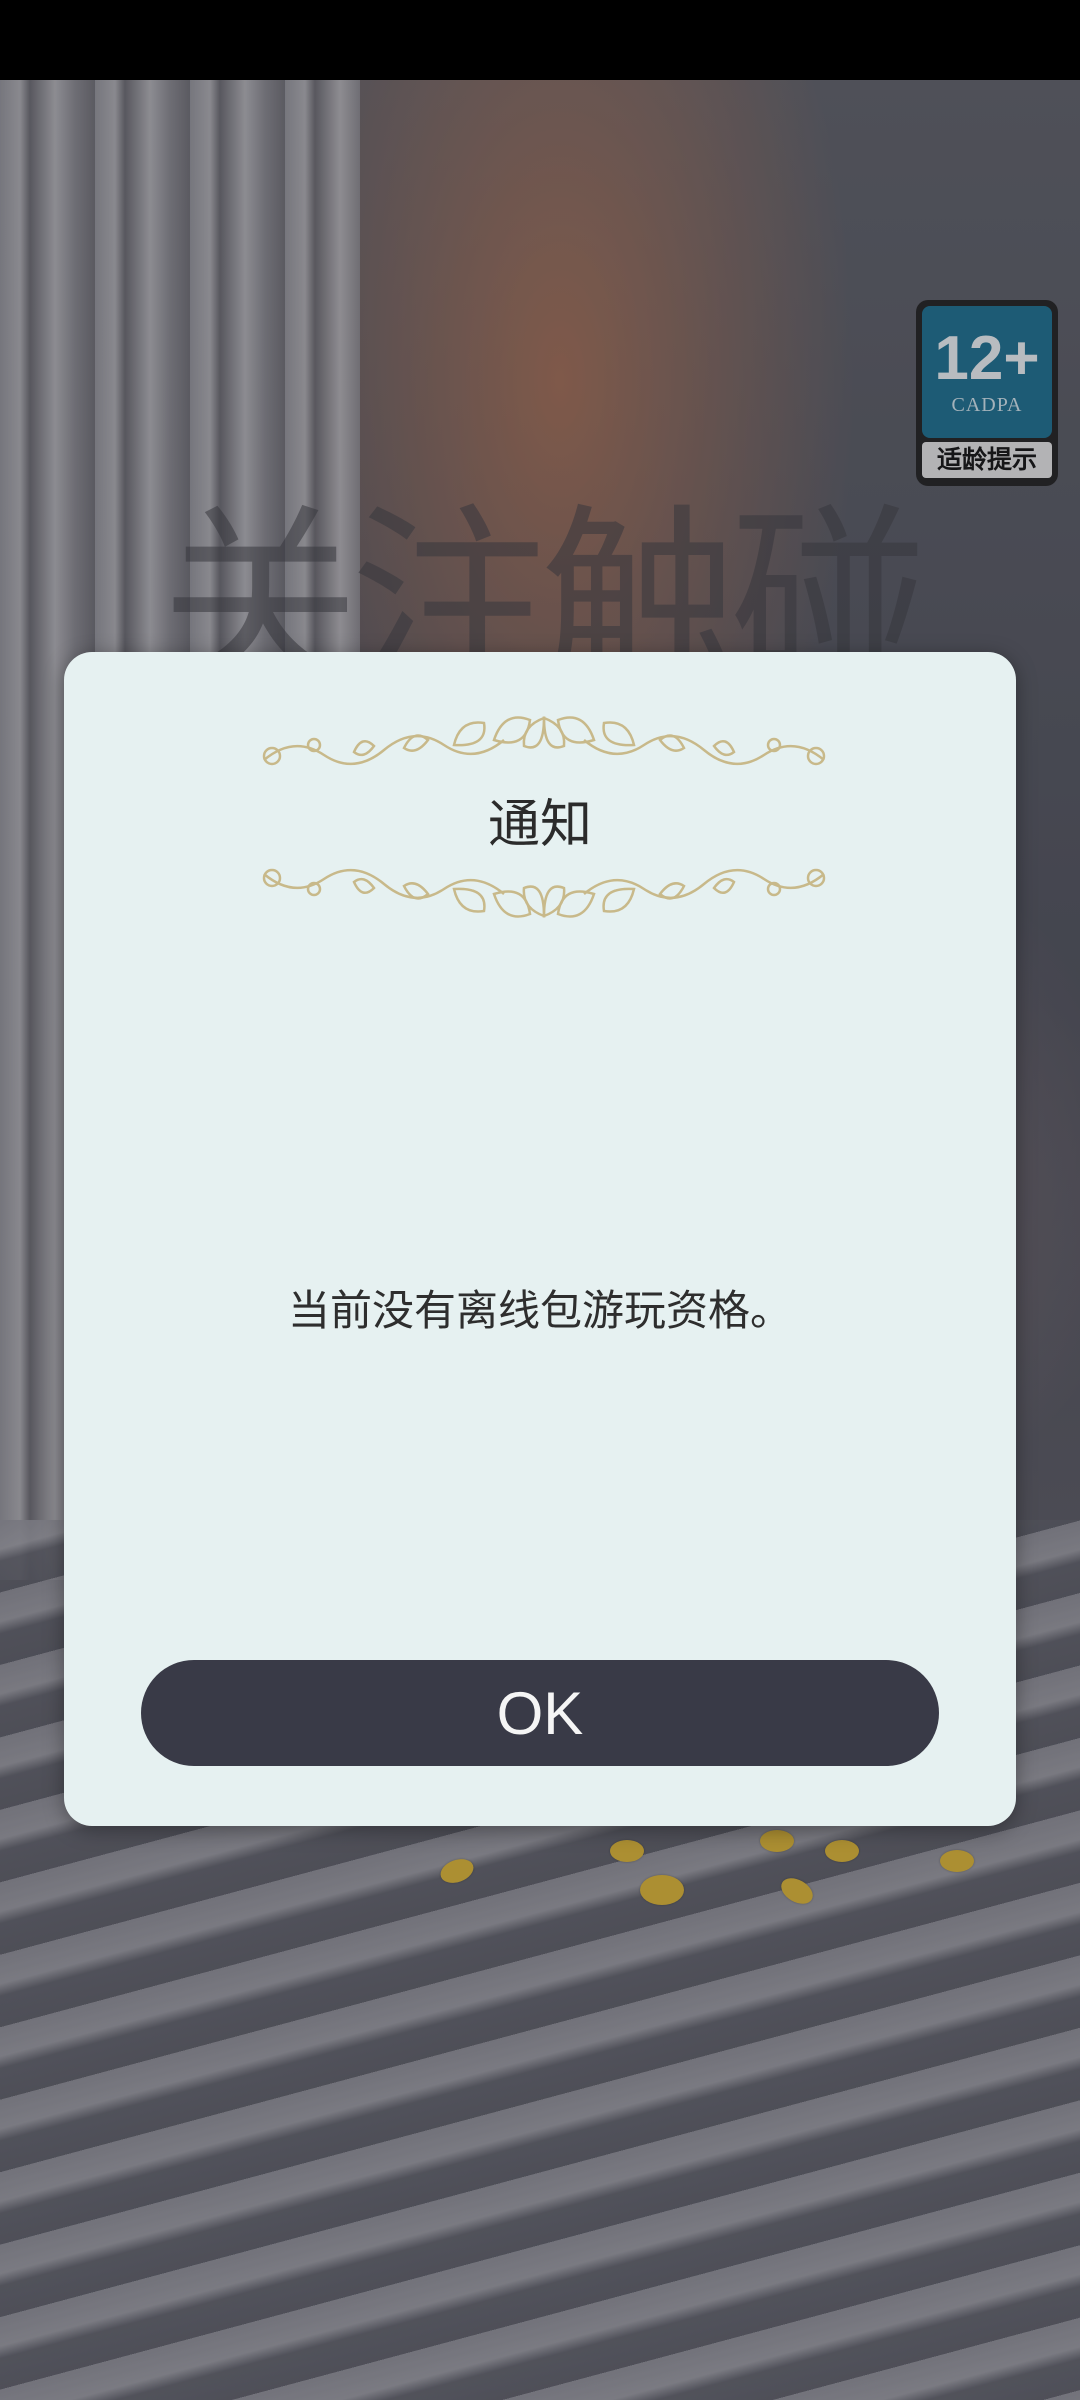 Image resolution: width=1080 pixels, height=2400 pixels. Describe the element at coordinates (539, 1310) in the screenshot. I see `dialog-message: 当前没有离线包游玩资格。` at that location.